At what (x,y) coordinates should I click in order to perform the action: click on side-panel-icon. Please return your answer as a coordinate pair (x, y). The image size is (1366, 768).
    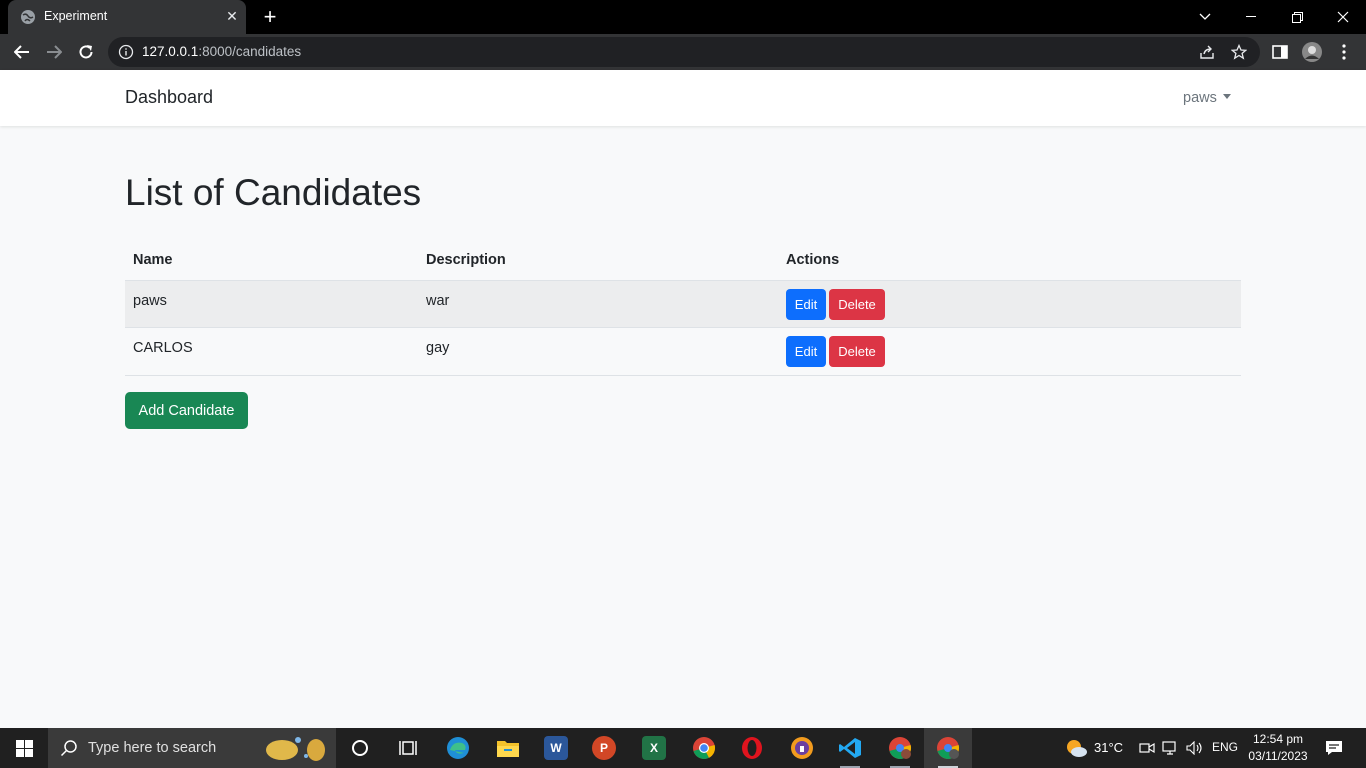
    Looking at the image, I should click on (1280, 52).